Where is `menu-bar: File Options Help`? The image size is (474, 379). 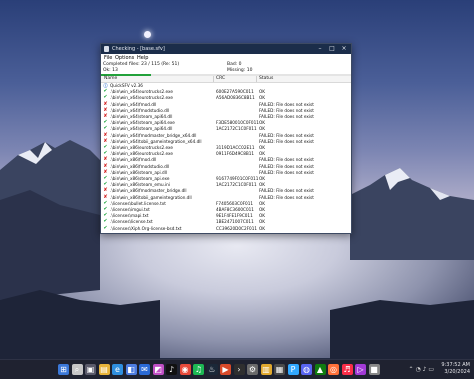
menu-bar: File Options Help is located at coordinates (226, 58).